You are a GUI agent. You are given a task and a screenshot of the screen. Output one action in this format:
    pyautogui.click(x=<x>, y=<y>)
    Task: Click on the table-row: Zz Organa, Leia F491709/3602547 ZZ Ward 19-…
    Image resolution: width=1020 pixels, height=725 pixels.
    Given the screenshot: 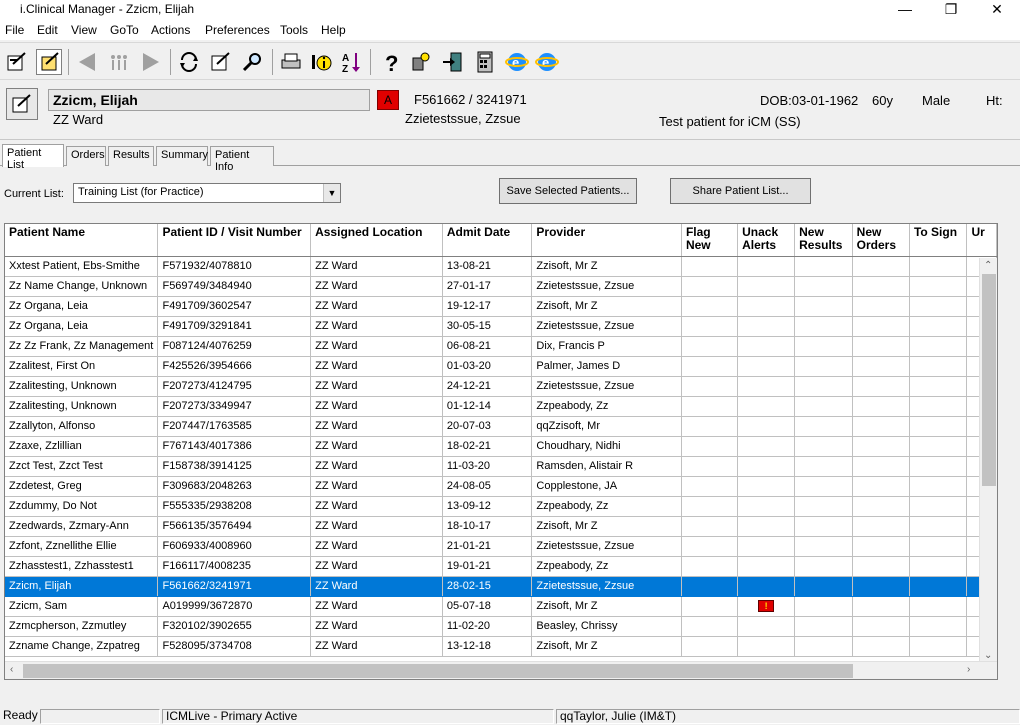 What is the action you would take?
    pyautogui.click(x=501, y=306)
    